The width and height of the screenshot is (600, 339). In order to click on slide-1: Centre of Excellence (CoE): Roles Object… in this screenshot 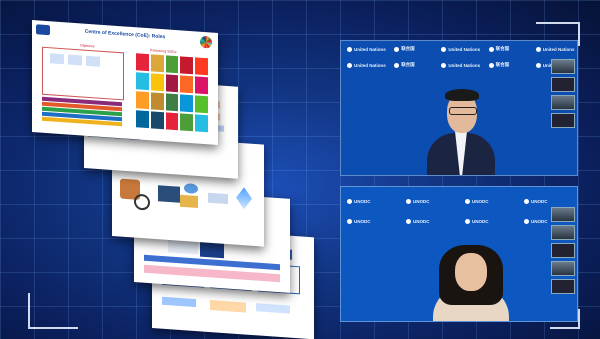, I will do `click(125, 83)`.